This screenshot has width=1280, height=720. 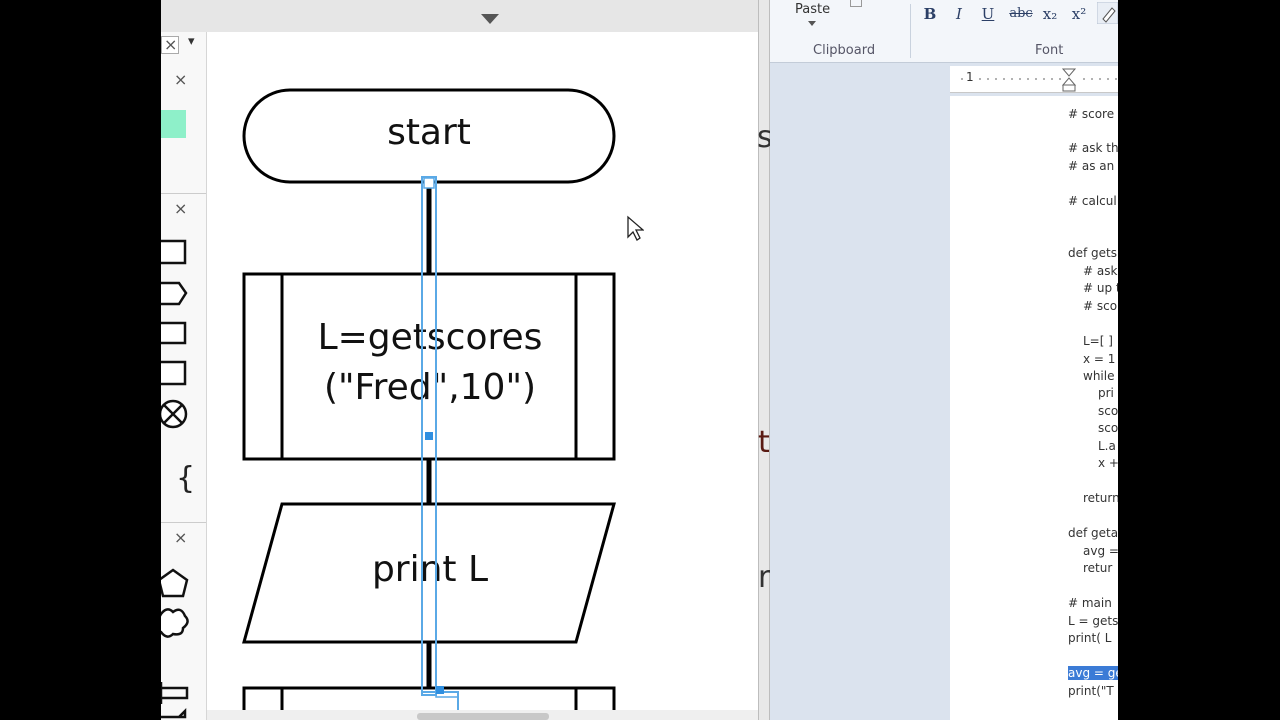 I want to click on shape-palette, so click(x=174, y=334).